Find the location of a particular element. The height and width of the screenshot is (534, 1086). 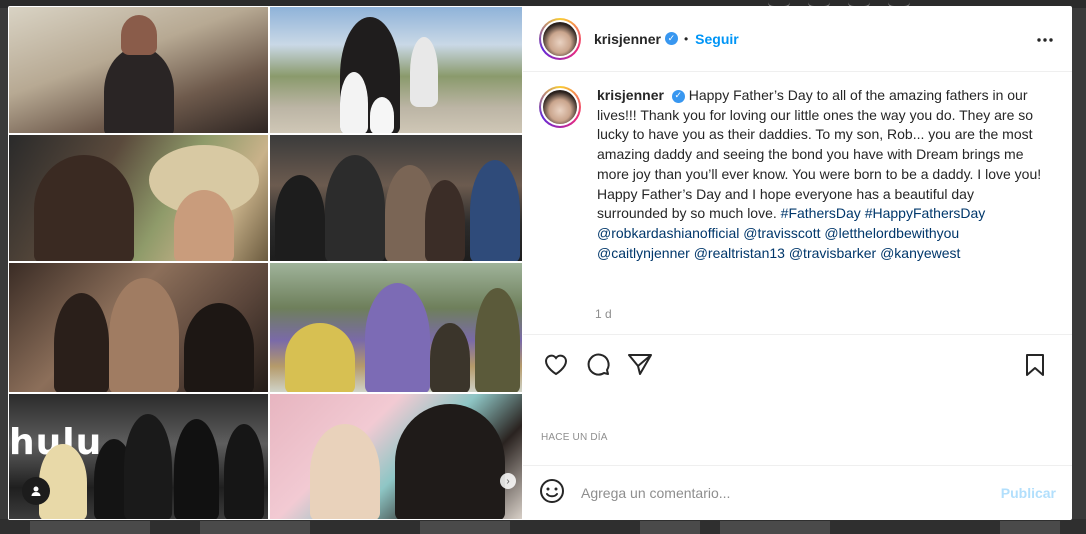

comment-input is located at coordinates (781, 493).